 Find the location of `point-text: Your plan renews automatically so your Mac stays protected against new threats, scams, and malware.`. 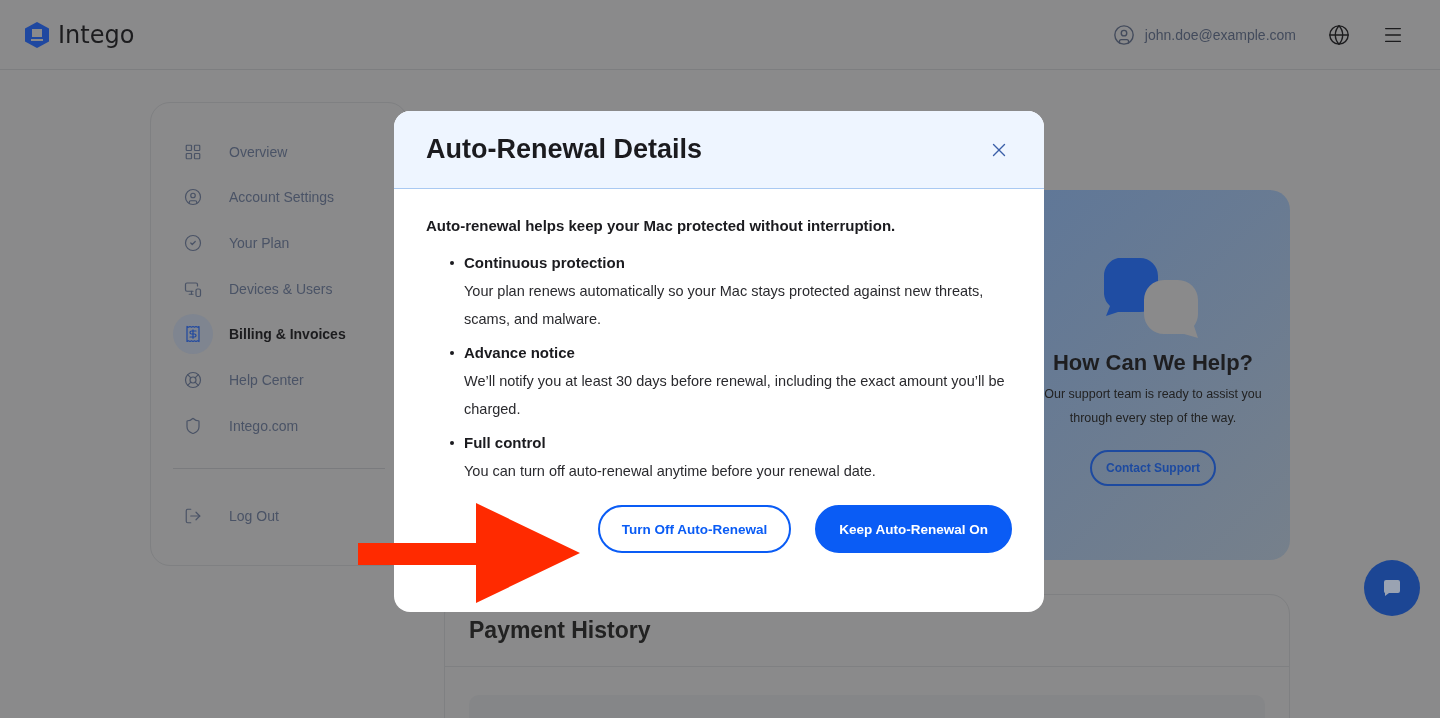

point-text: Your plan renews automatically so your Mac stays protected against new threats, scams, and malware. is located at coordinates (724, 305).